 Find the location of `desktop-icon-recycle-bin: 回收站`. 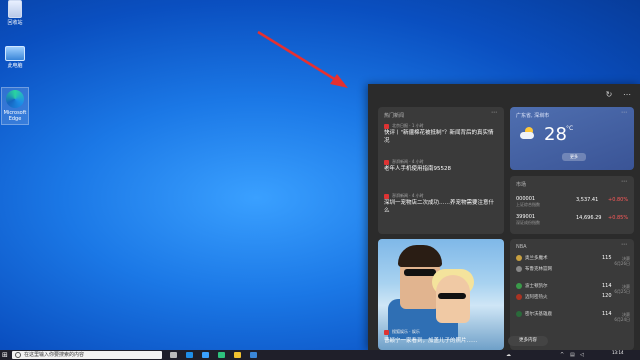

desktop-icon-recycle-bin: 回收站 is located at coordinates (15, 13).